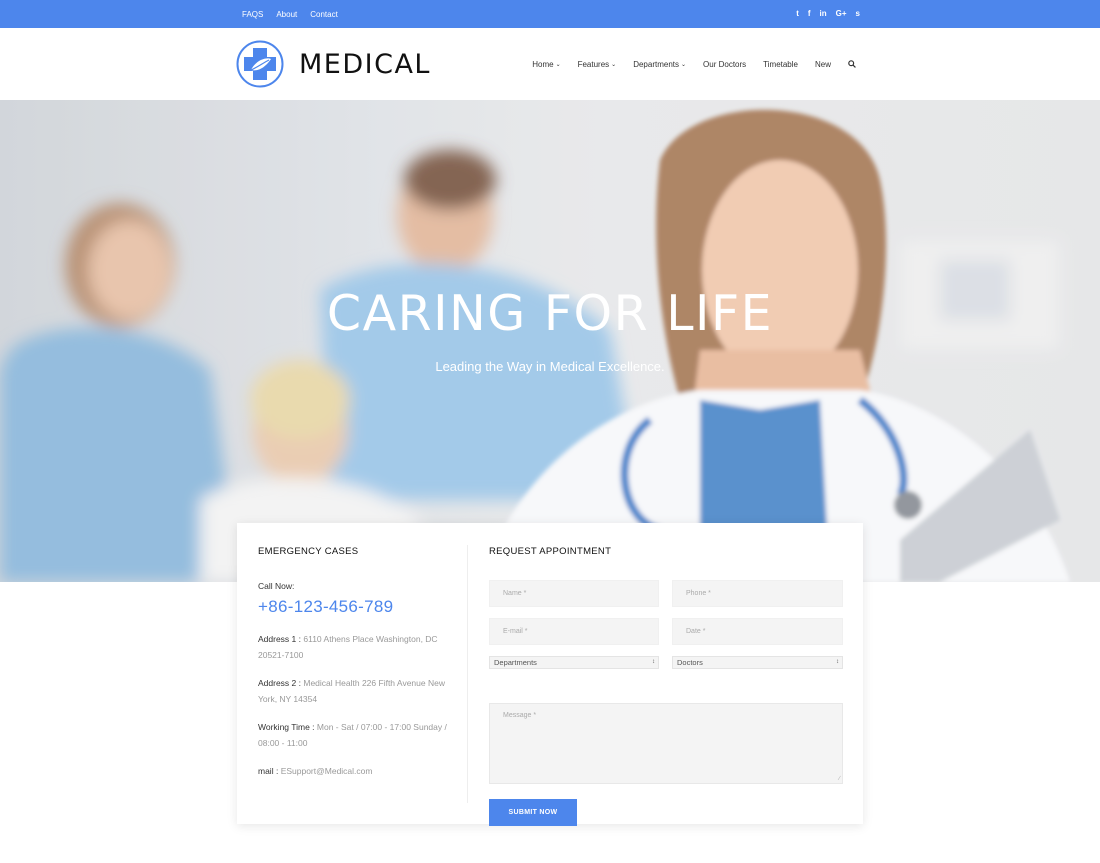 This screenshot has height=863, width=1100. I want to click on logo-text: MEDICAL, so click(365, 64).